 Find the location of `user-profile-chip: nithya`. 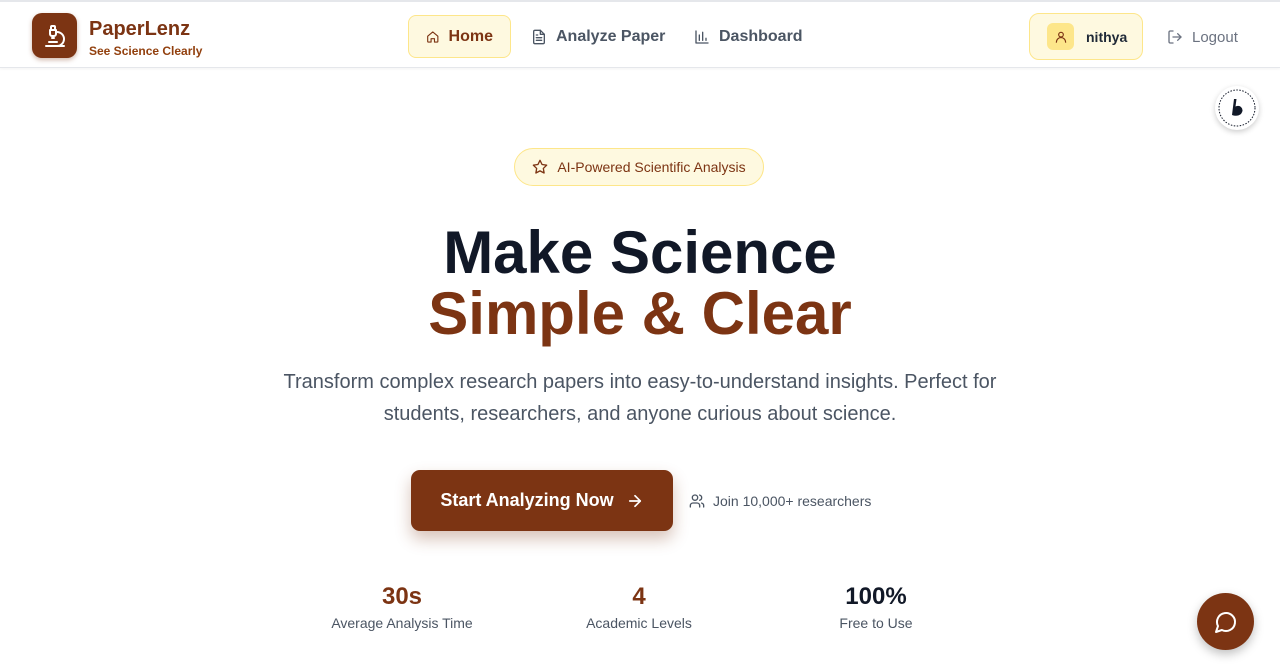

user-profile-chip: nithya is located at coordinates (1086, 36).